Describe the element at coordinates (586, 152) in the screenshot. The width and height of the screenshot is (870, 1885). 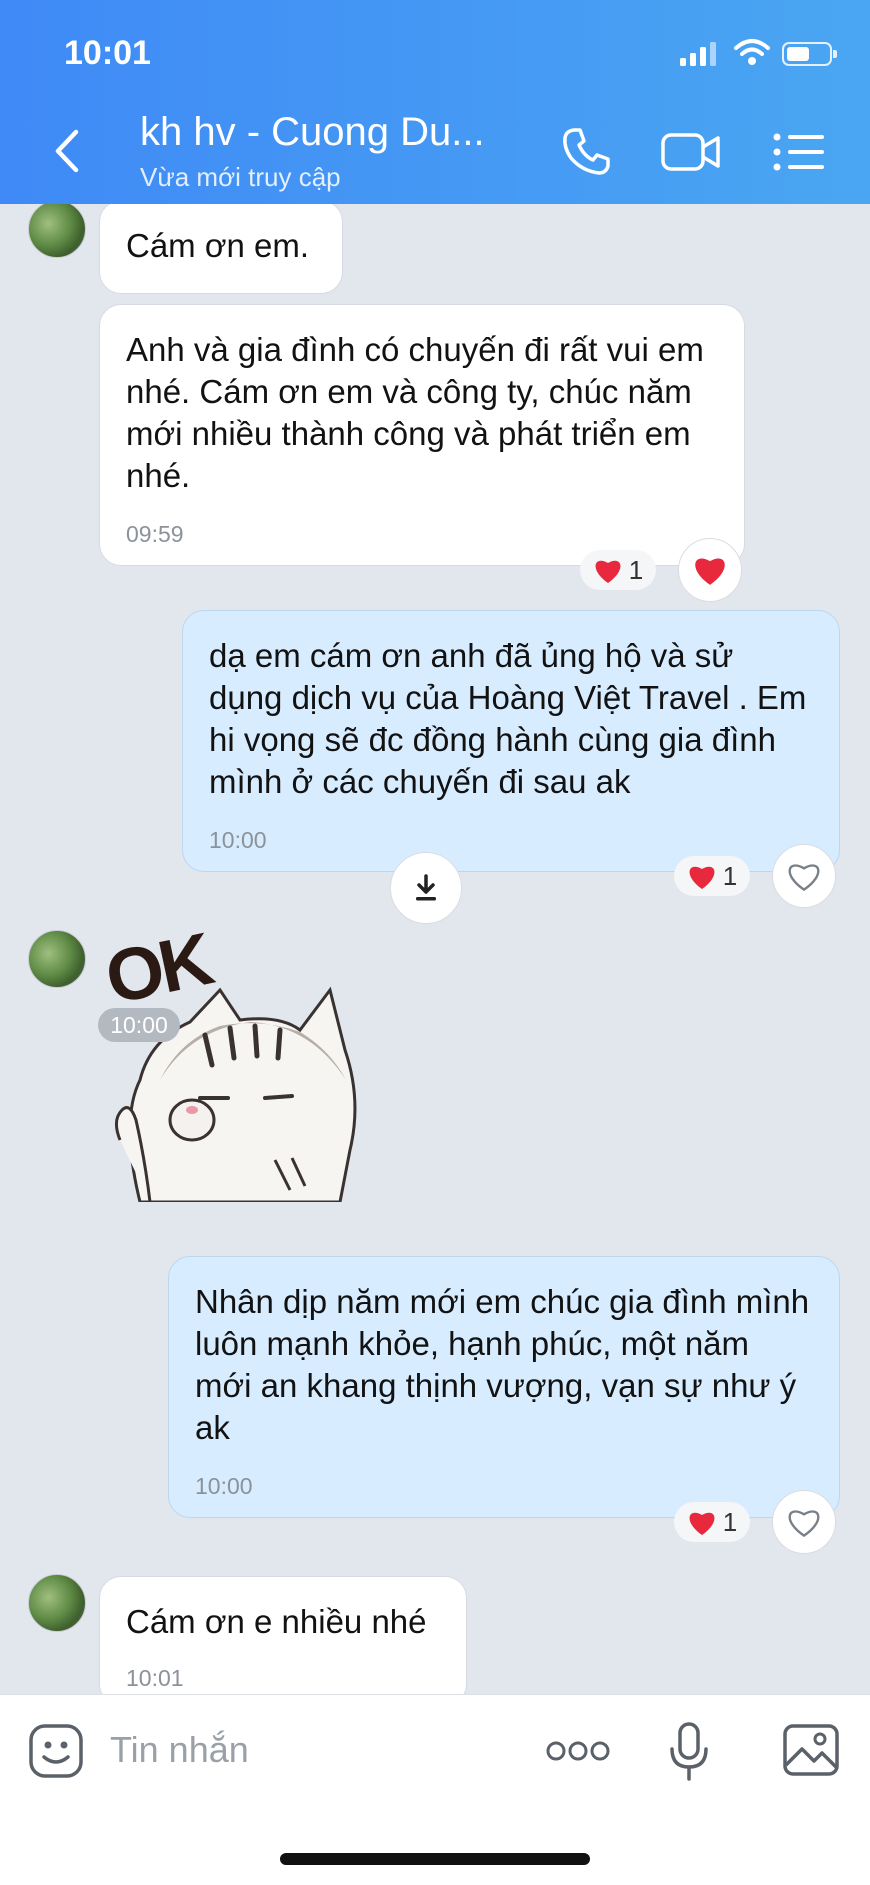
I see `phone-call-icon` at that location.